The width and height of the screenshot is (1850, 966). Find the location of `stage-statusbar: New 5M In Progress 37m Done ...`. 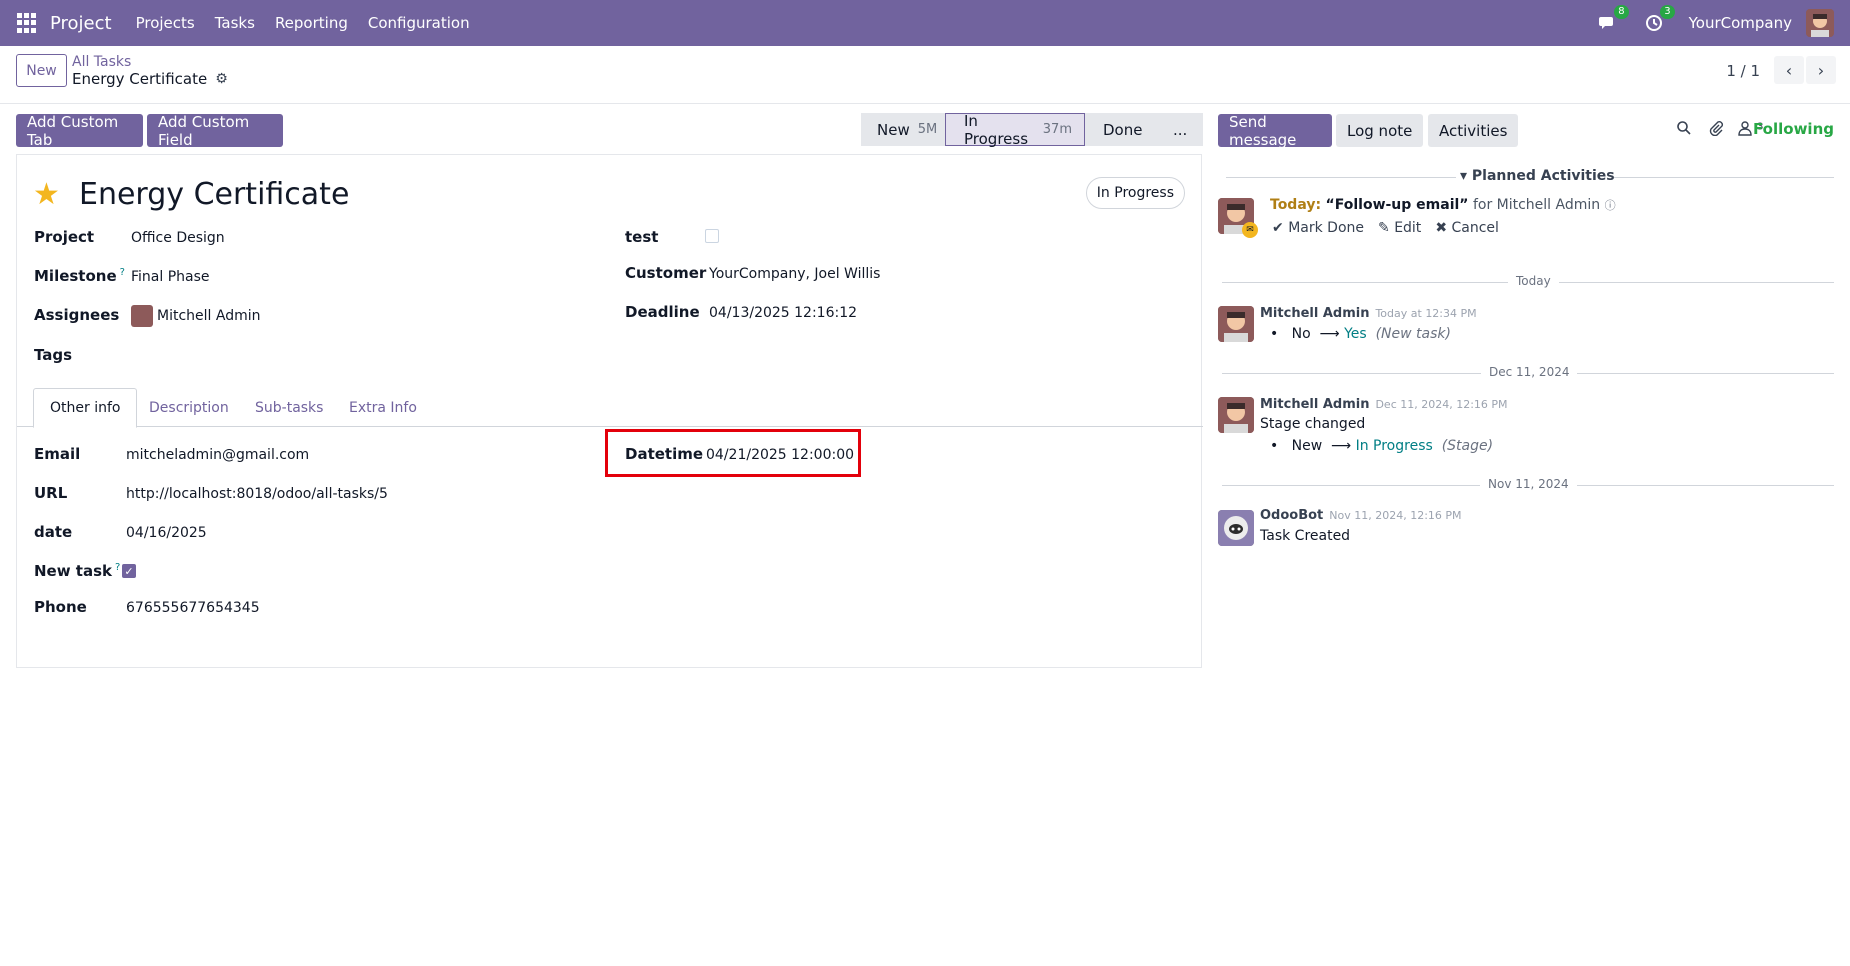

stage-statusbar: New 5M In Progress 37m Done ... is located at coordinates (1032, 130).